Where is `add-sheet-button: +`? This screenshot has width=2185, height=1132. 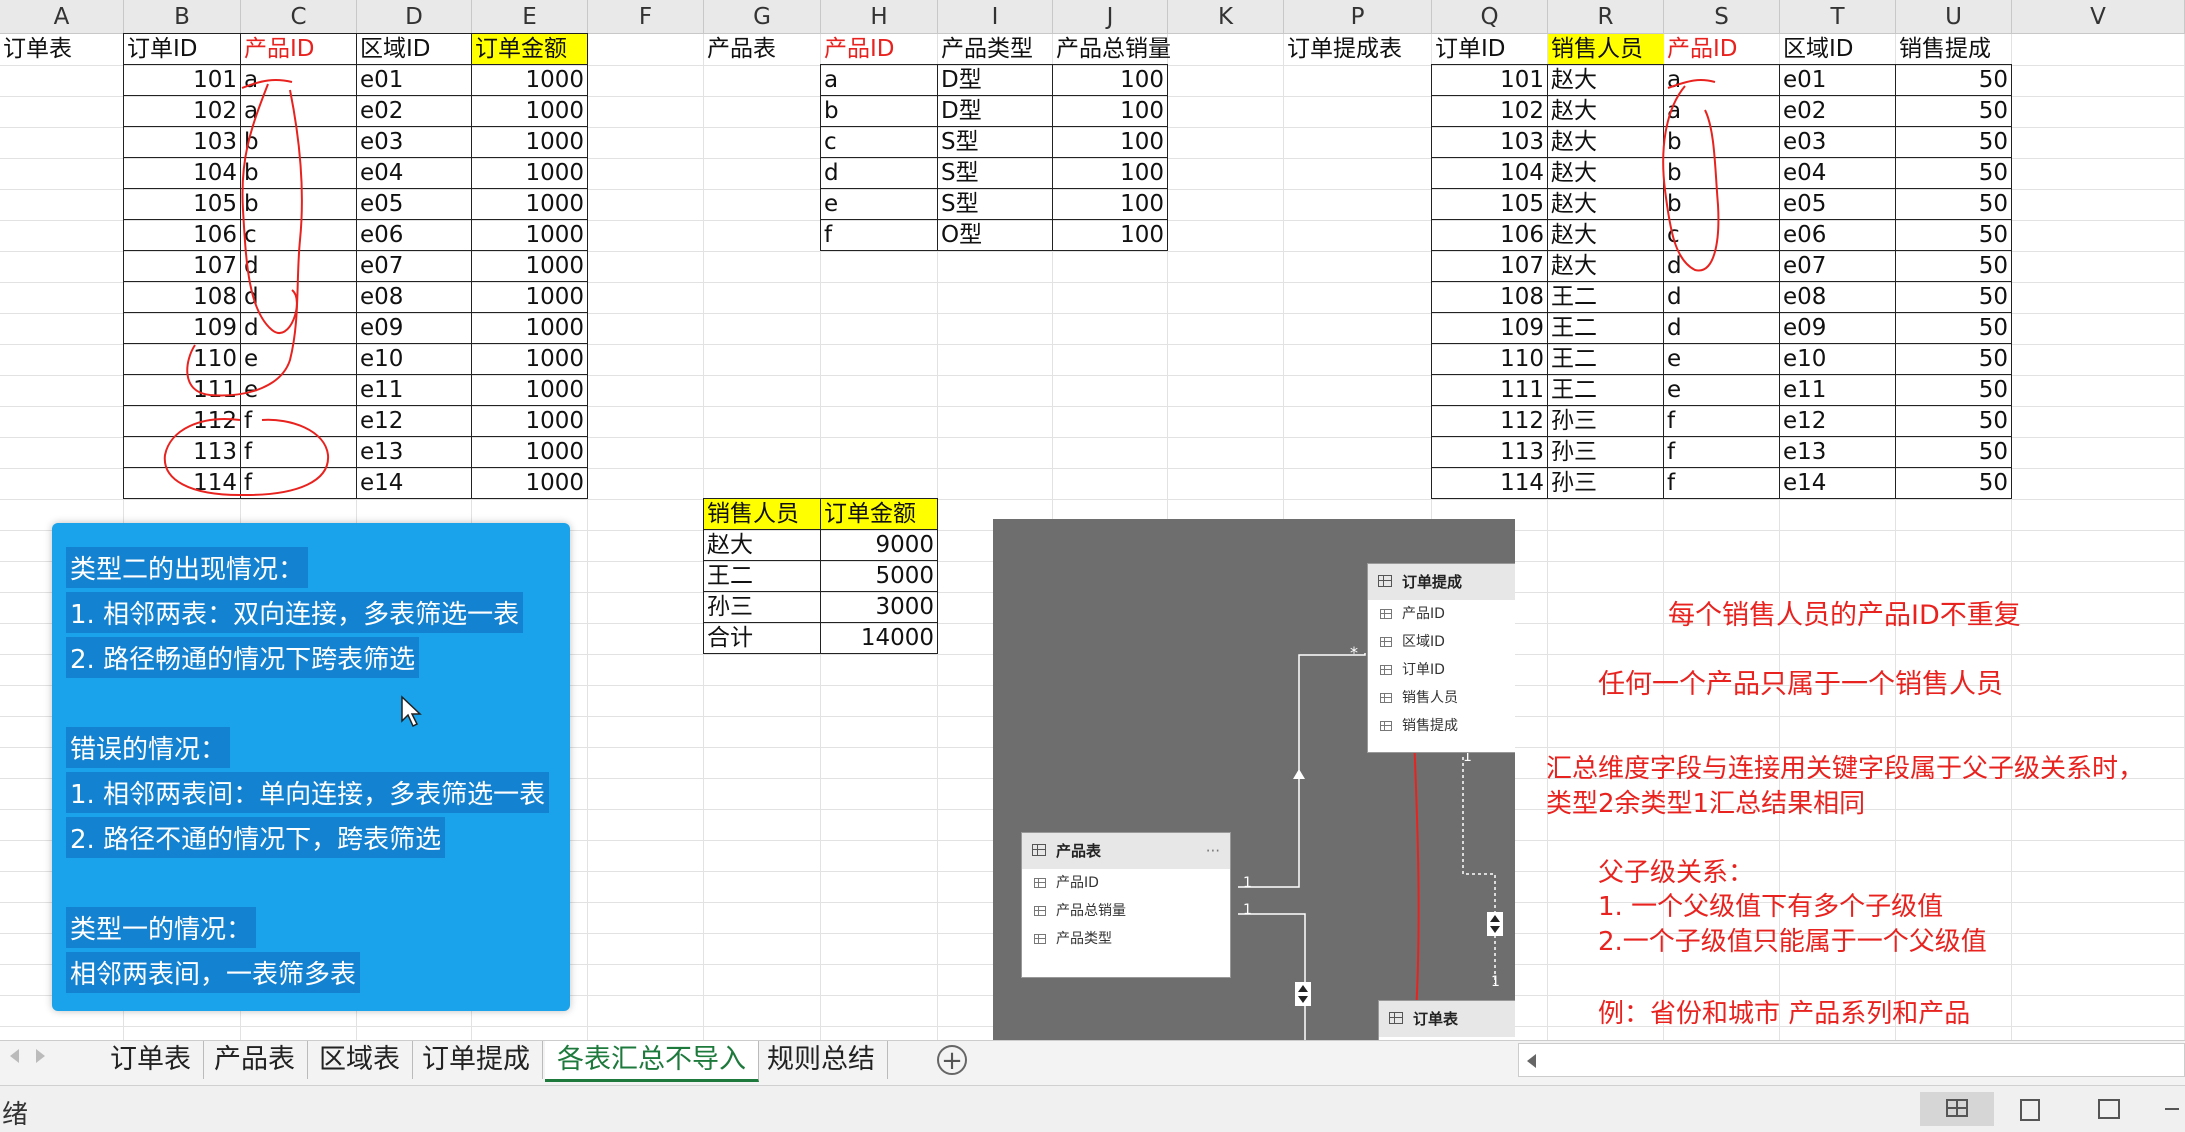 add-sheet-button: + is located at coordinates (952, 1060).